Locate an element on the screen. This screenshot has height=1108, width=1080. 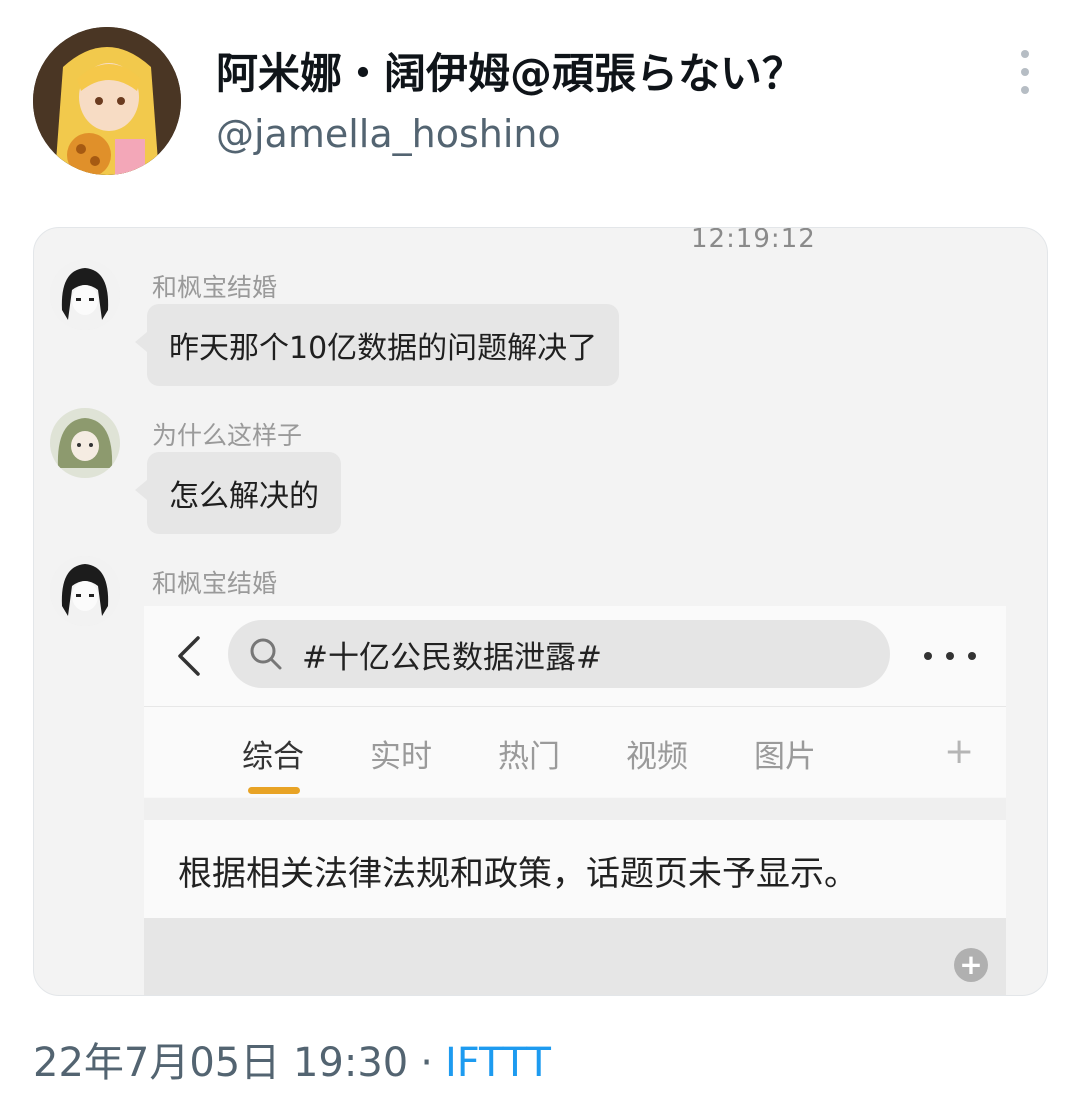
message-bubble-2: 怎么解决的 is located at coordinates (238, 493).